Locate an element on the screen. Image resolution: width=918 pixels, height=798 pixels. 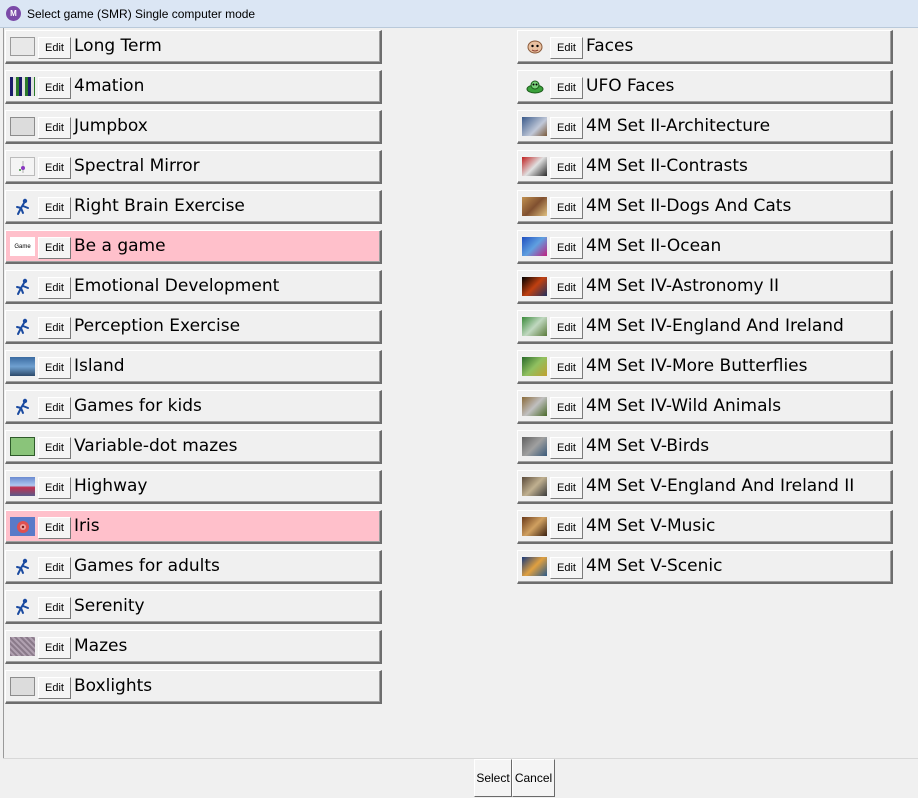
game-label: 4M Set IV-More Butterflies is located at coordinates (697, 366).